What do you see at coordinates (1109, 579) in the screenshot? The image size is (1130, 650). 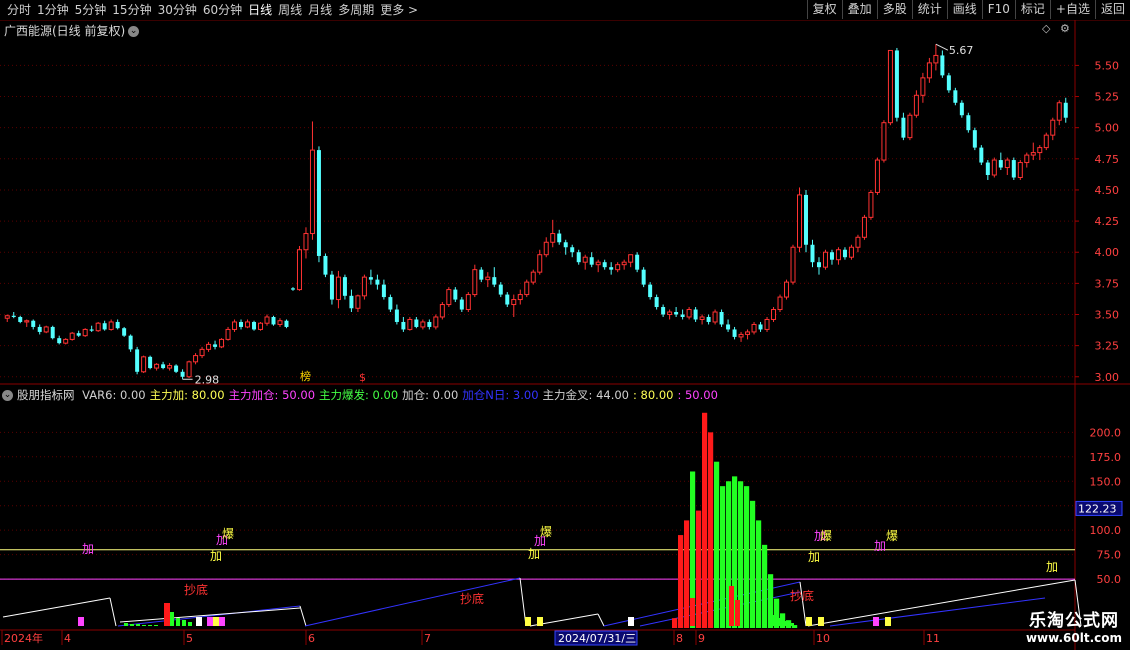 I see `indicator-tick-label: 50.0` at bounding box center [1109, 579].